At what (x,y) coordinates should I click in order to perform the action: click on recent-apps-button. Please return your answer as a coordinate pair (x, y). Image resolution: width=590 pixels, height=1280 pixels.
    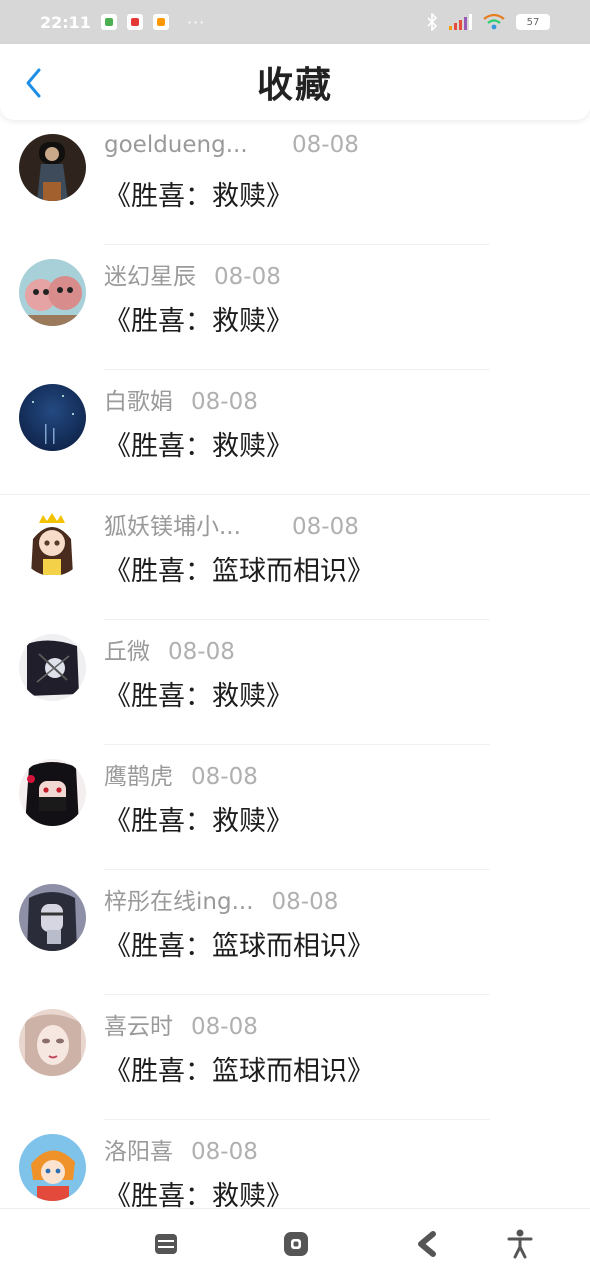
    Looking at the image, I should click on (166, 1244).